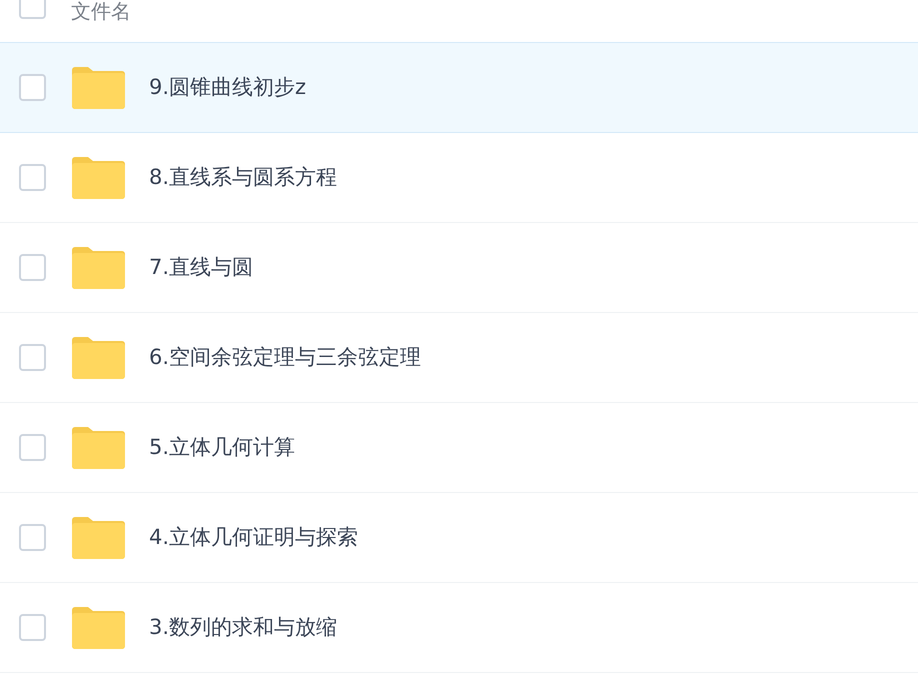 The height and width of the screenshot is (684, 918). What do you see at coordinates (253, 537) in the screenshot?
I see `folder-name: 4.立体几何证明与探索` at bounding box center [253, 537].